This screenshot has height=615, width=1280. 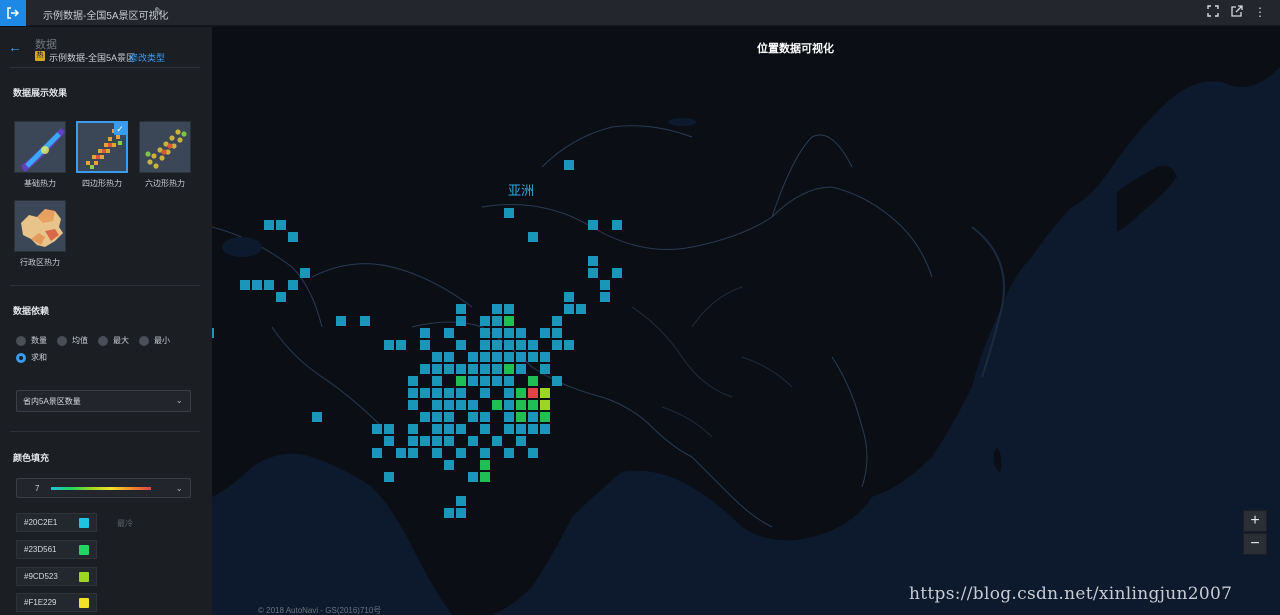 I want to click on color-chip-3: #9CD523, so click(x=56, y=576).